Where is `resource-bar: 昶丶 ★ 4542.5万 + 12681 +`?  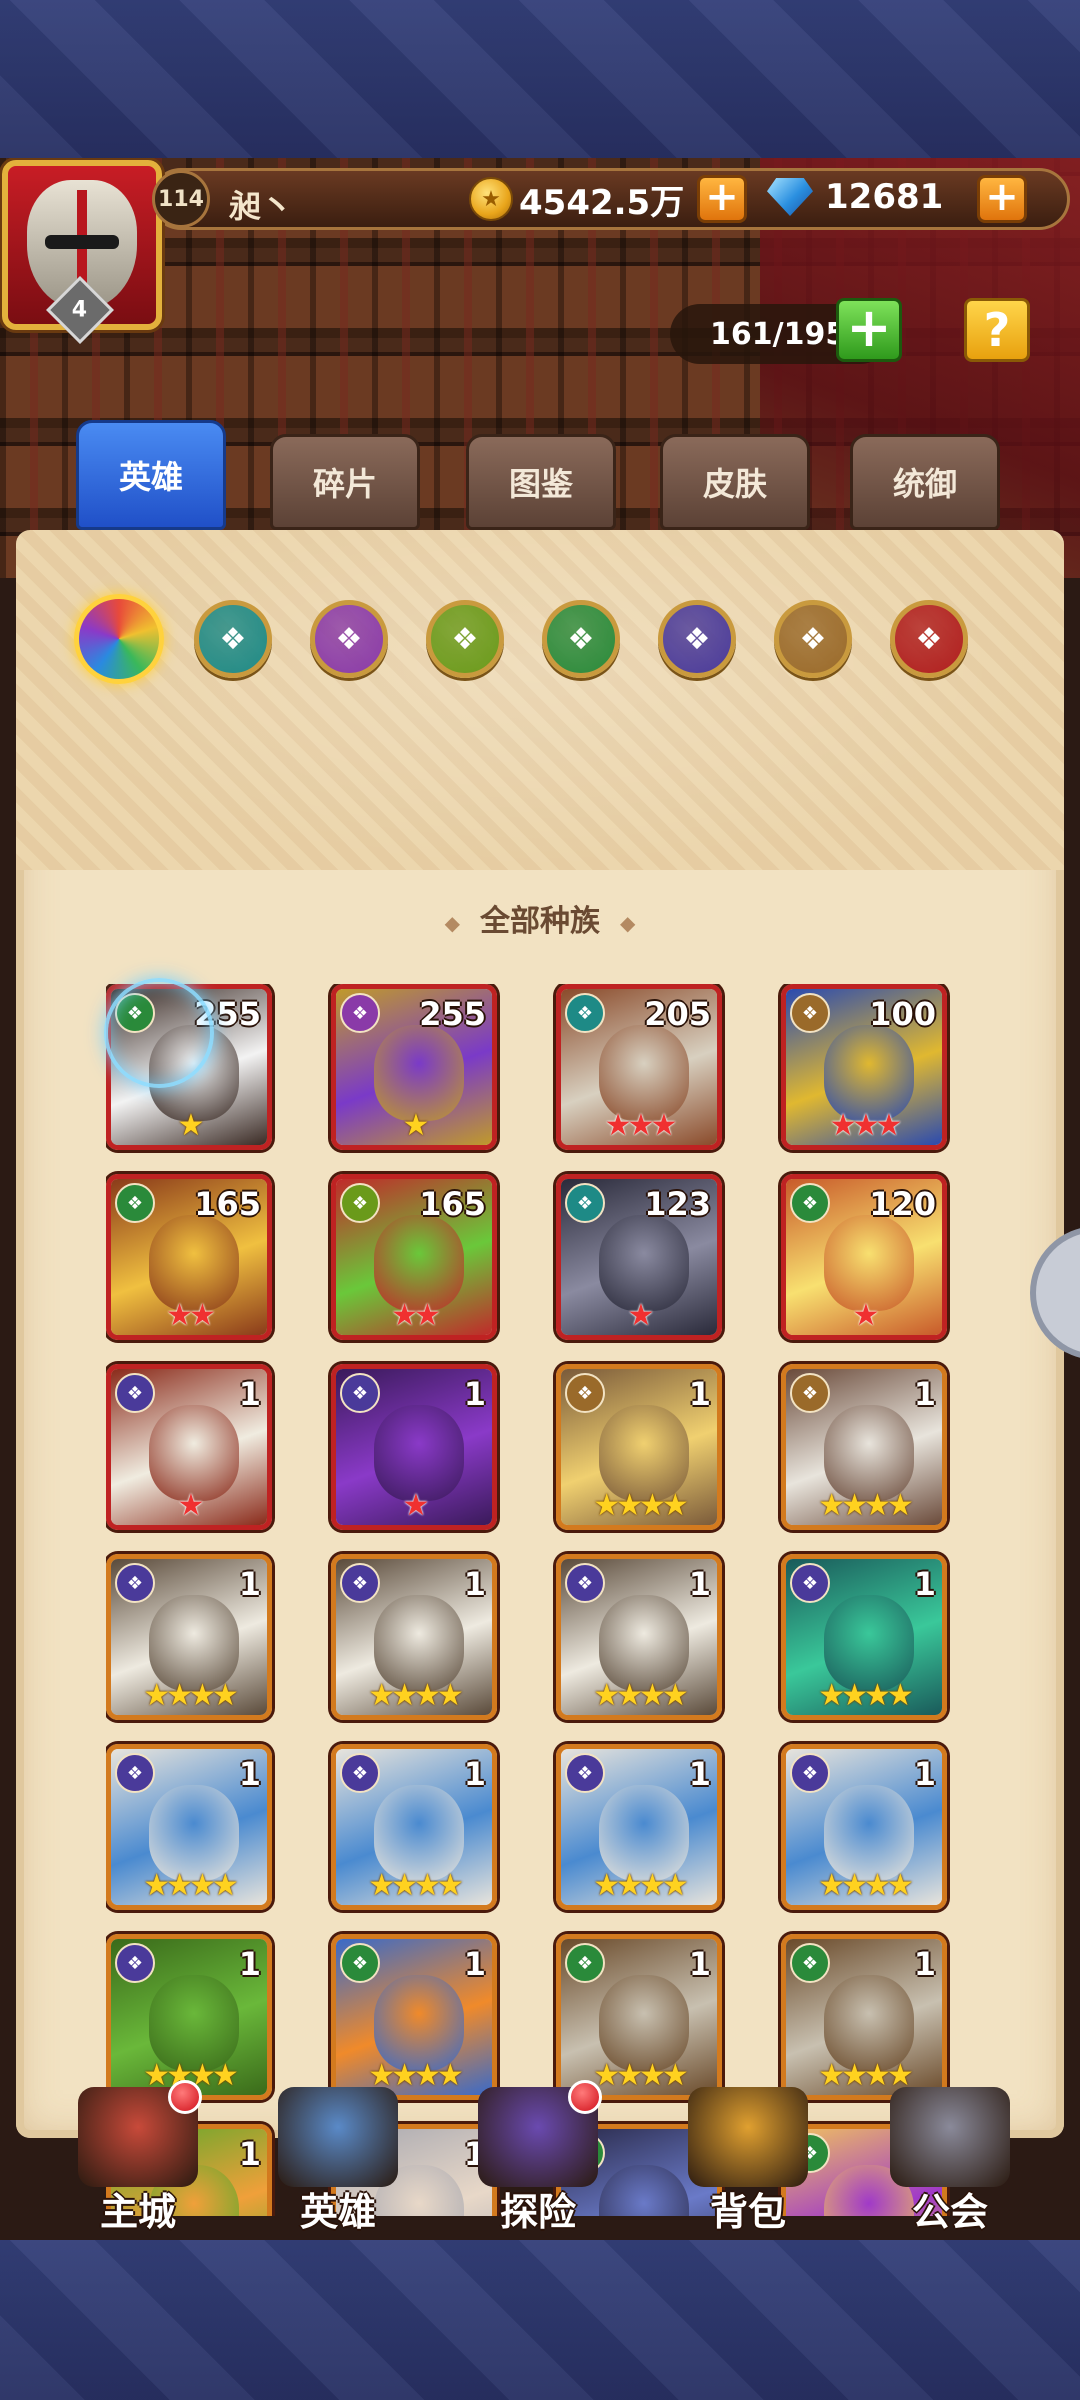 resource-bar: 昶丶 ★ 4542.5万 + 12681 + is located at coordinates (610, 199).